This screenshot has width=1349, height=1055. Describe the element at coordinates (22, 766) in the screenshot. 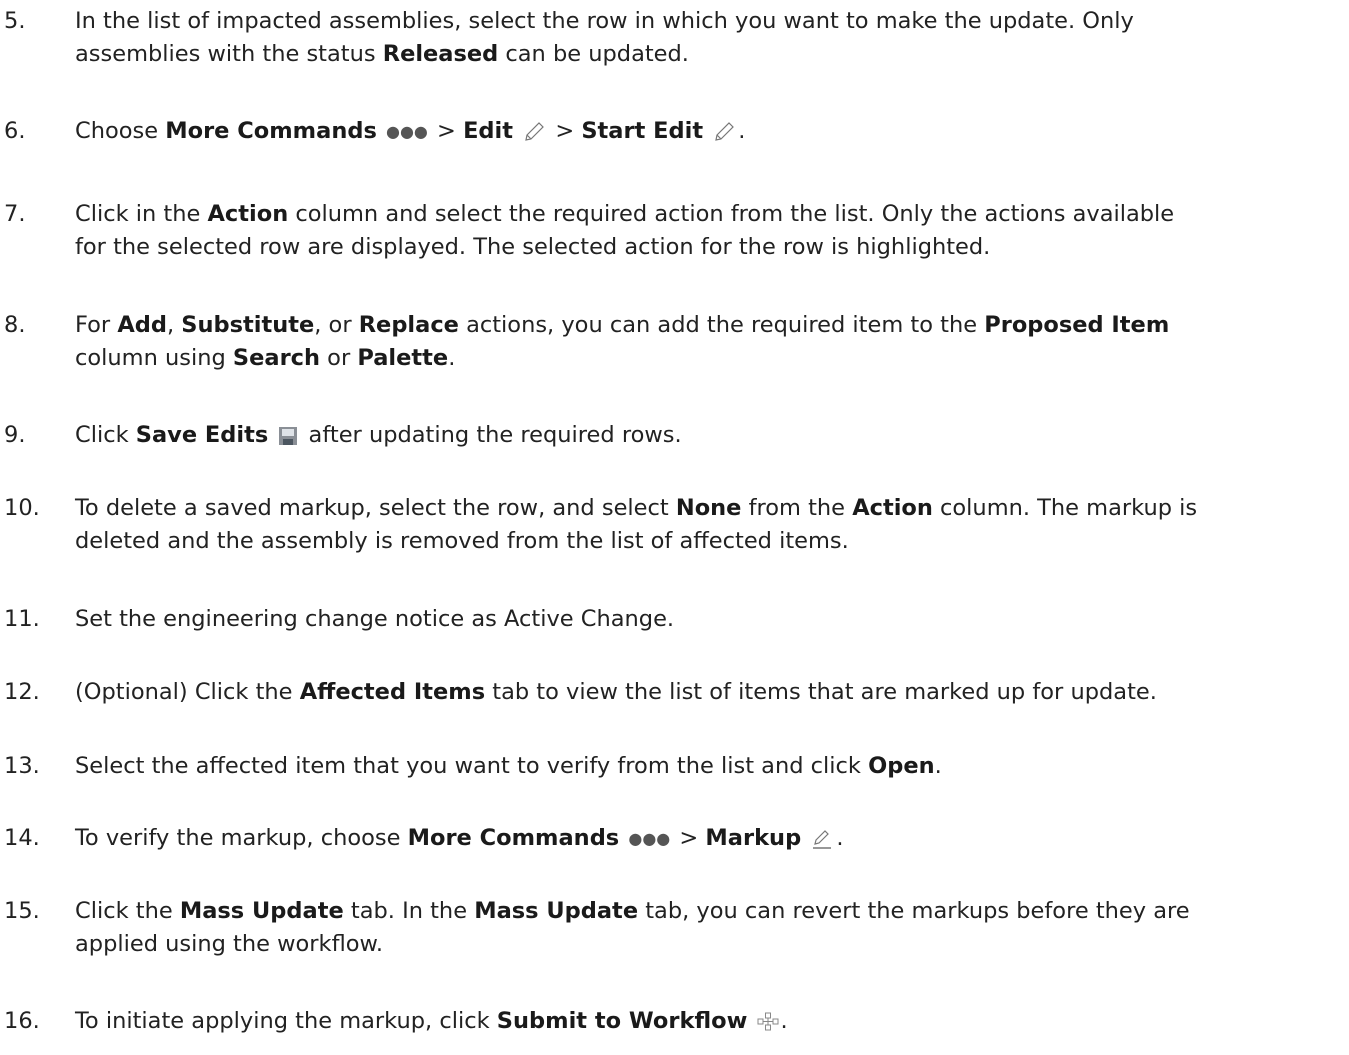

I see `step-number: 13.` at that location.